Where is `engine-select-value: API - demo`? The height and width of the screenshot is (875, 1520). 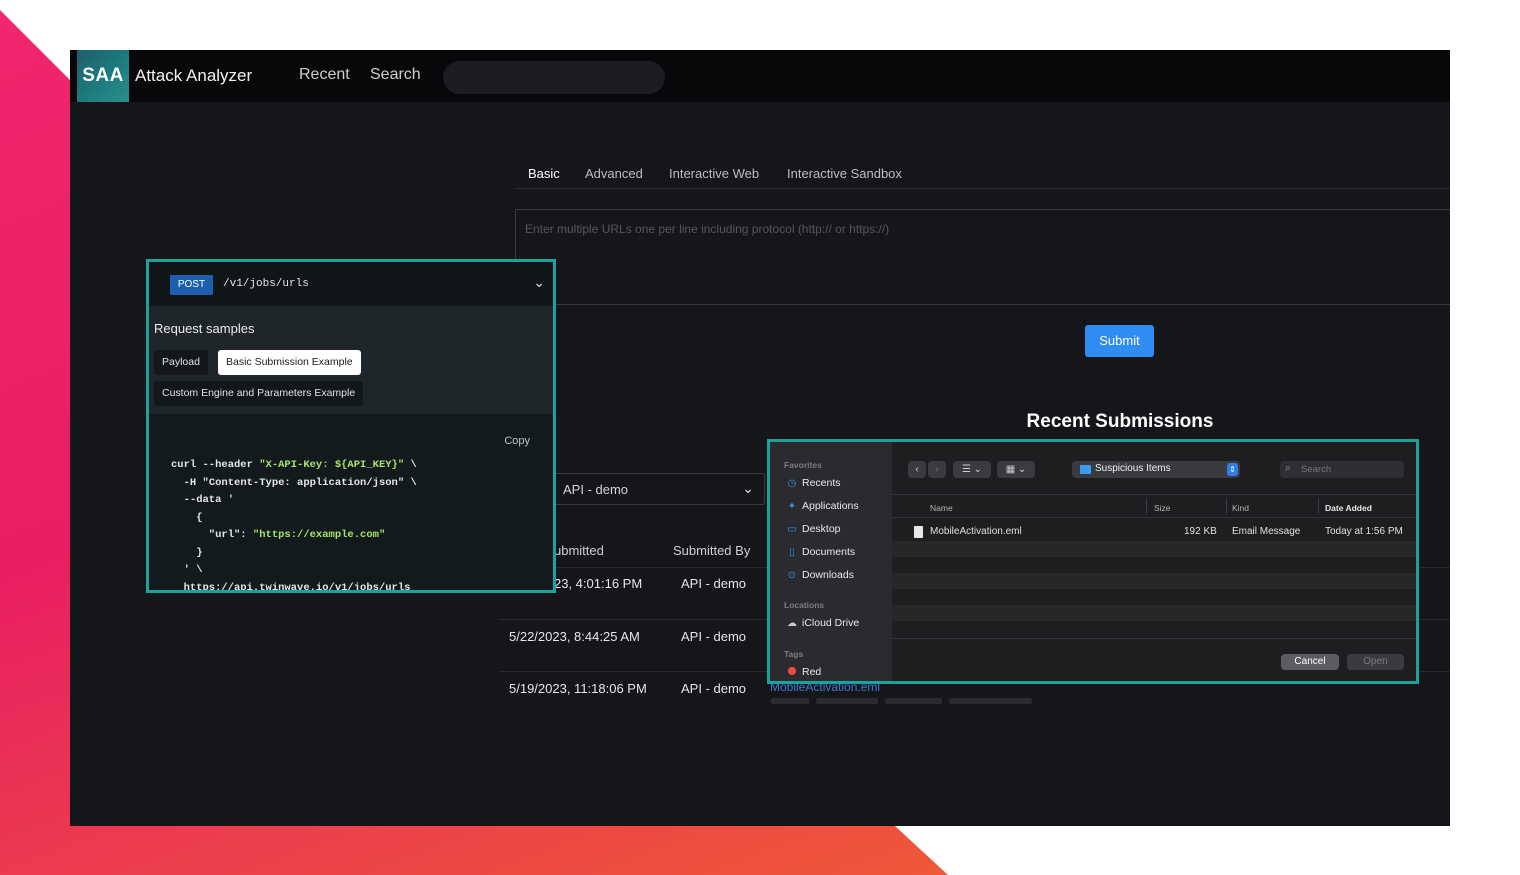 engine-select-value: API - demo is located at coordinates (596, 489).